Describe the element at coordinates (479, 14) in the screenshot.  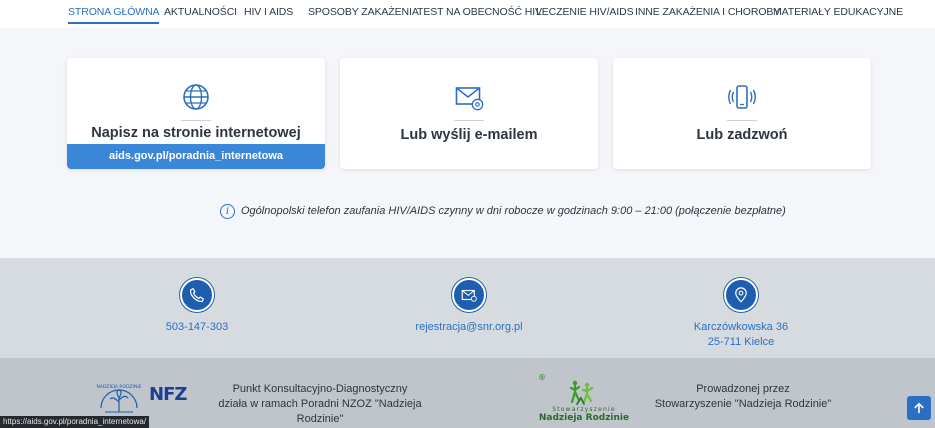
I see `nav-item-hiv-test: TEST NA OBECNOŚĆ HIV` at that location.